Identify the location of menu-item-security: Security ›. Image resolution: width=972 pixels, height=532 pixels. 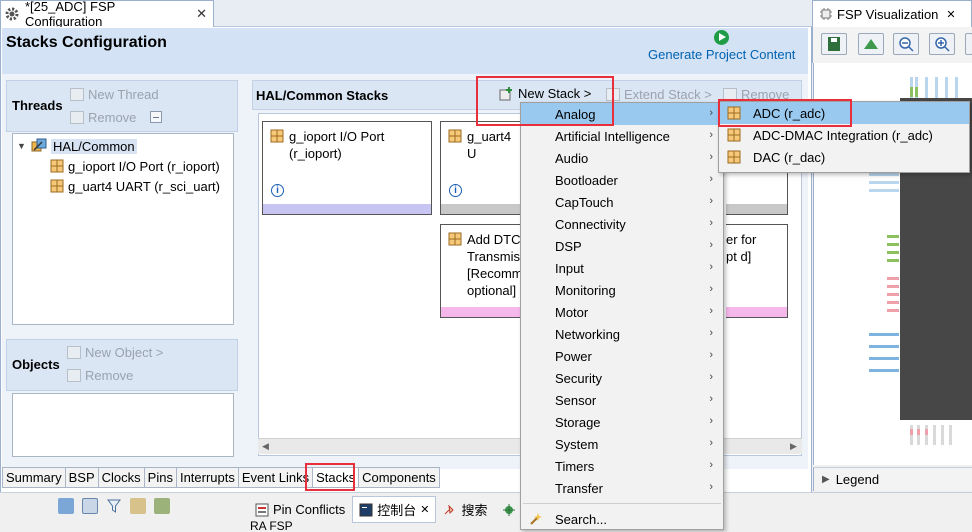
(622, 378).